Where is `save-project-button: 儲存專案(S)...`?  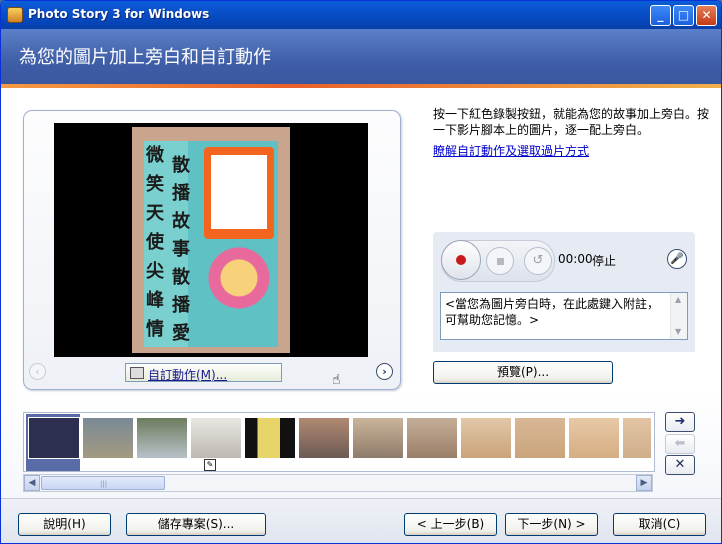 save-project-button: 儲存專案(S)... is located at coordinates (196, 524).